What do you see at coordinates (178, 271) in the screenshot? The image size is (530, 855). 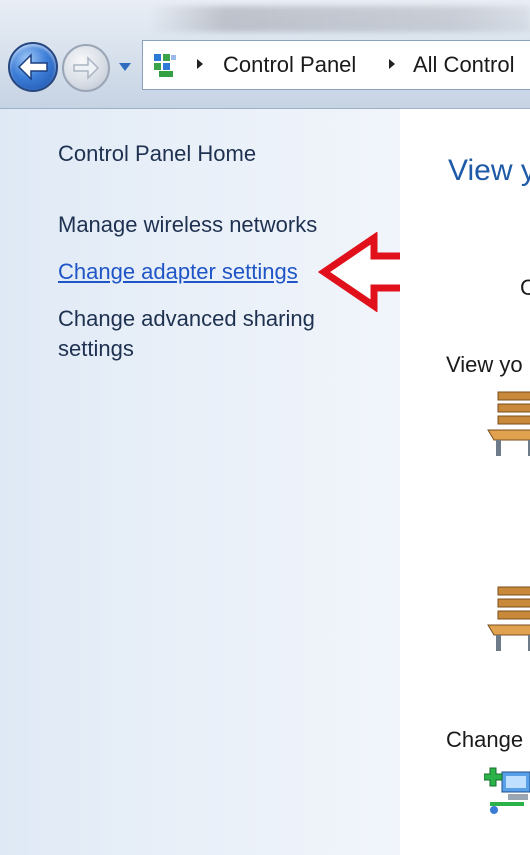 I see `change-adapter-settings-link: Change adapter settings` at bounding box center [178, 271].